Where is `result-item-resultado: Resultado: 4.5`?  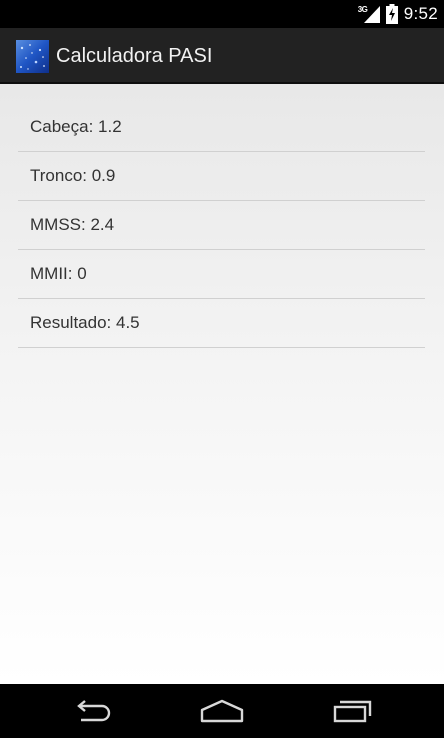 result-item-resultado: Resultado: 4.5 is located at coordinates (221, 323).